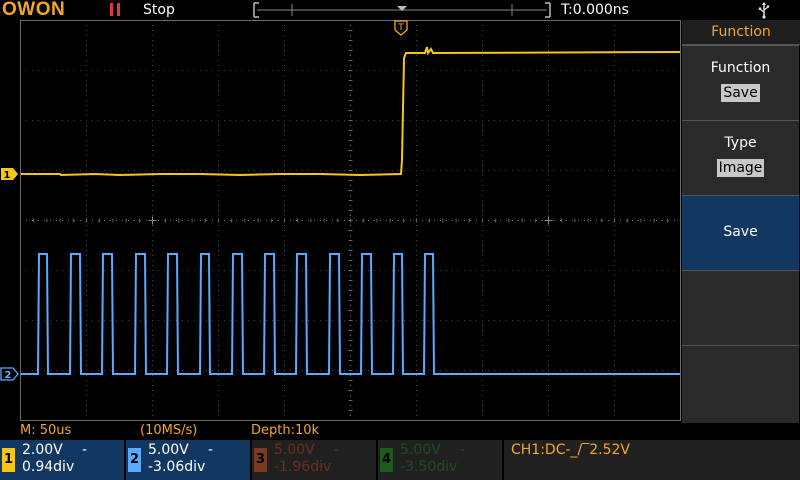  What do you see at coordinates (764, 10) in the screenshot?
I see `usb-icon` at bounding box center [764, 10].